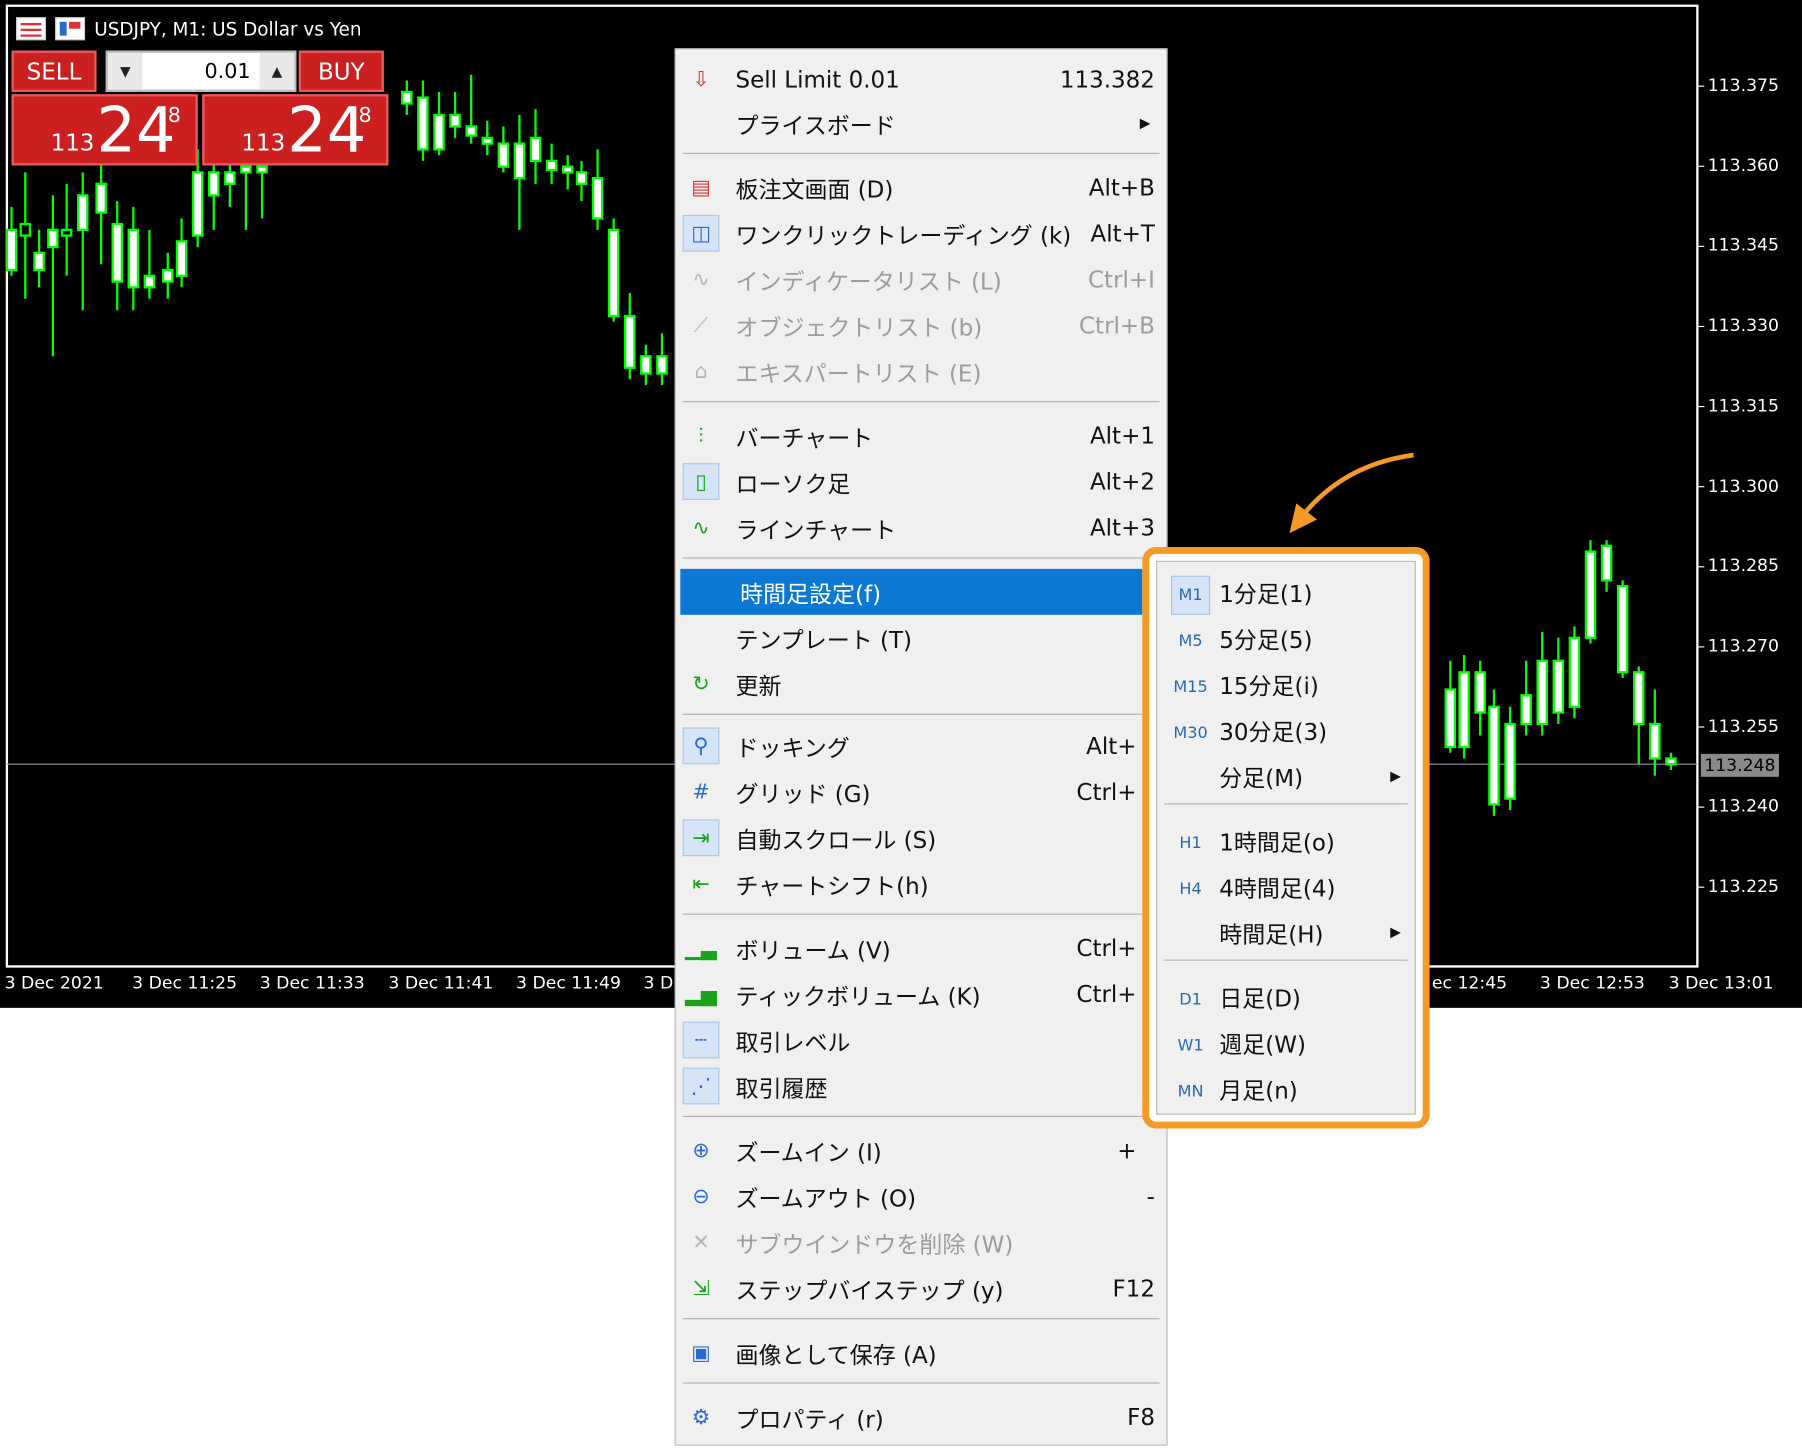 The height and width of the screenshot is (1450, 1802). Describe the element at coordinates (921, 1040) in the screenshot. I see `context-menu-item: ┄ 取引レベル` at that location.